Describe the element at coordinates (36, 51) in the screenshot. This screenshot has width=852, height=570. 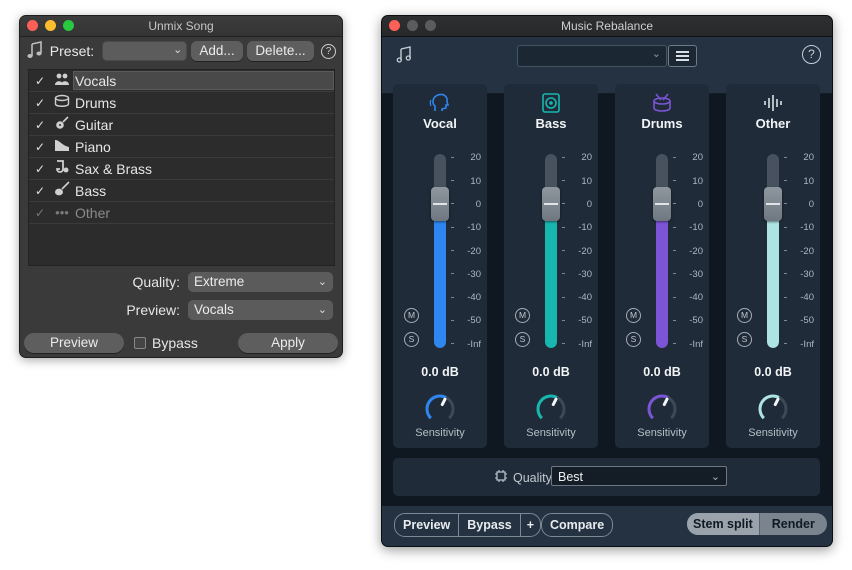
I see `music-note-icon` at that location.